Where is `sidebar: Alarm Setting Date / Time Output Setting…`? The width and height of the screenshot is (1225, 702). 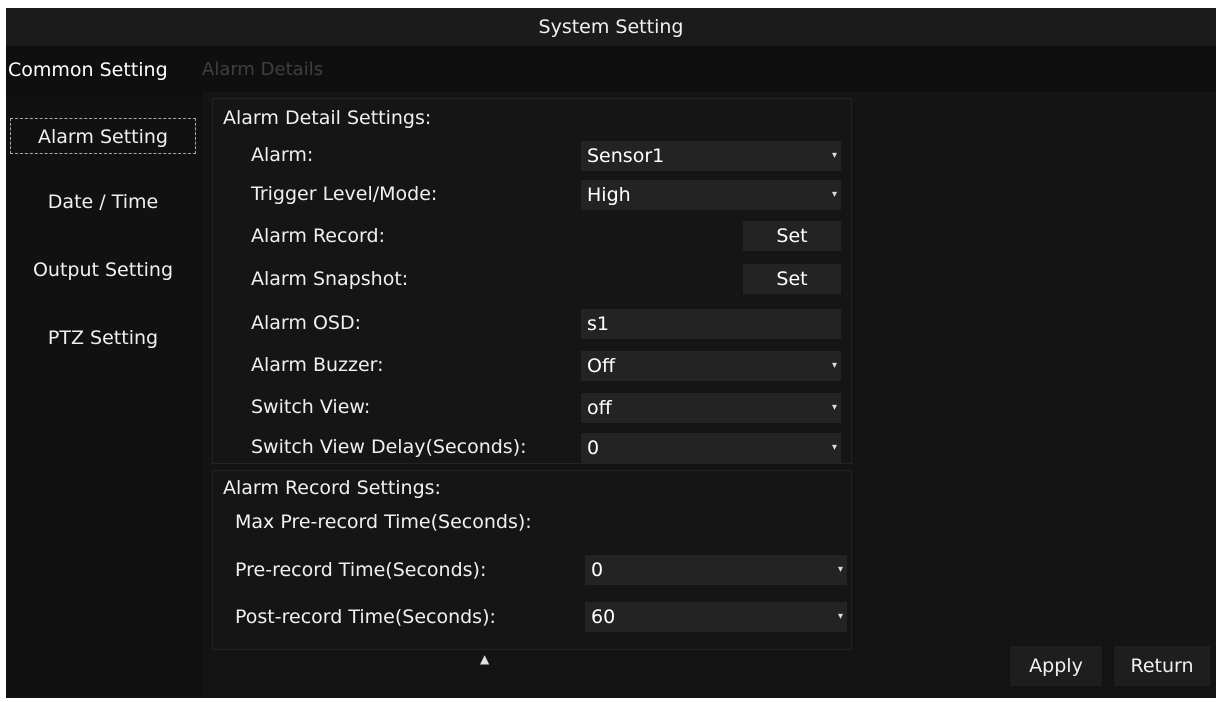
sidebar: Alarm Setting Date / Time Output Setting… is located at coordinates (103, 398).